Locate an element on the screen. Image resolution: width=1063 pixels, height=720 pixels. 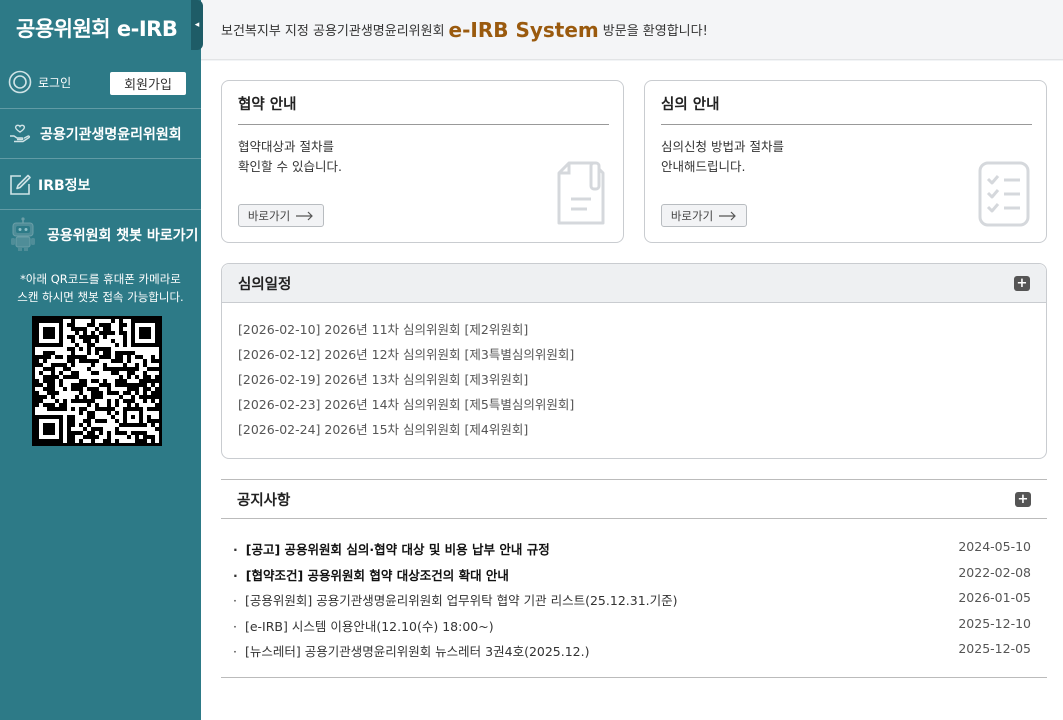
notice-more-button: + is located at coordinates (1023, 499).